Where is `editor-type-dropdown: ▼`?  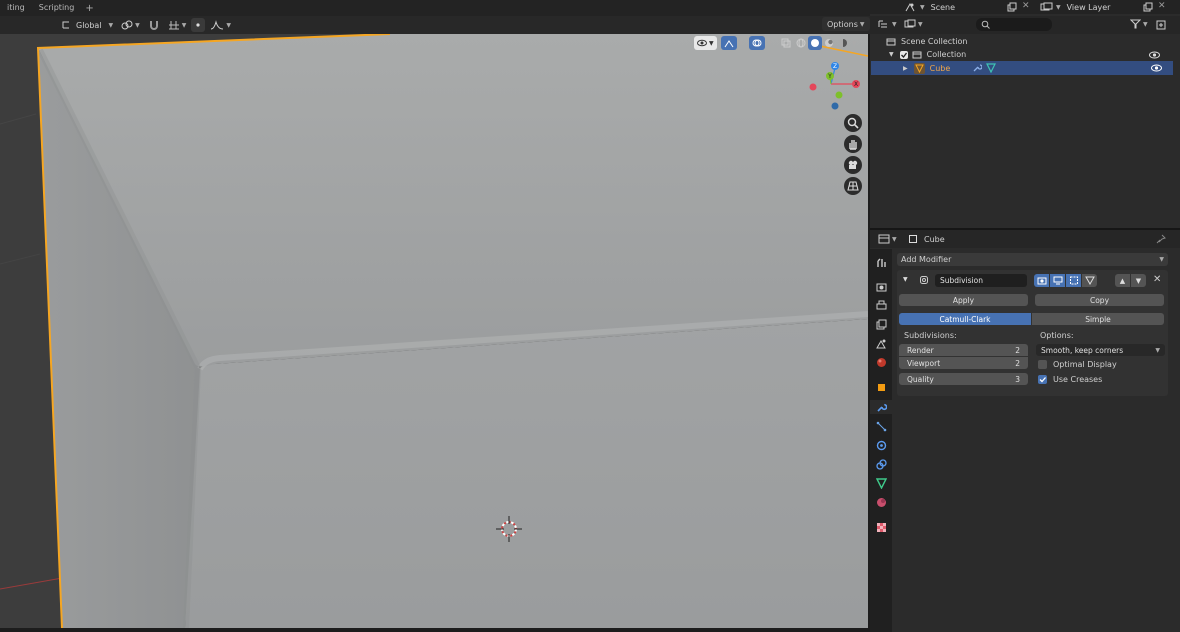
editor-type-dropdown: ▼ is located at coordinates (887, 24).